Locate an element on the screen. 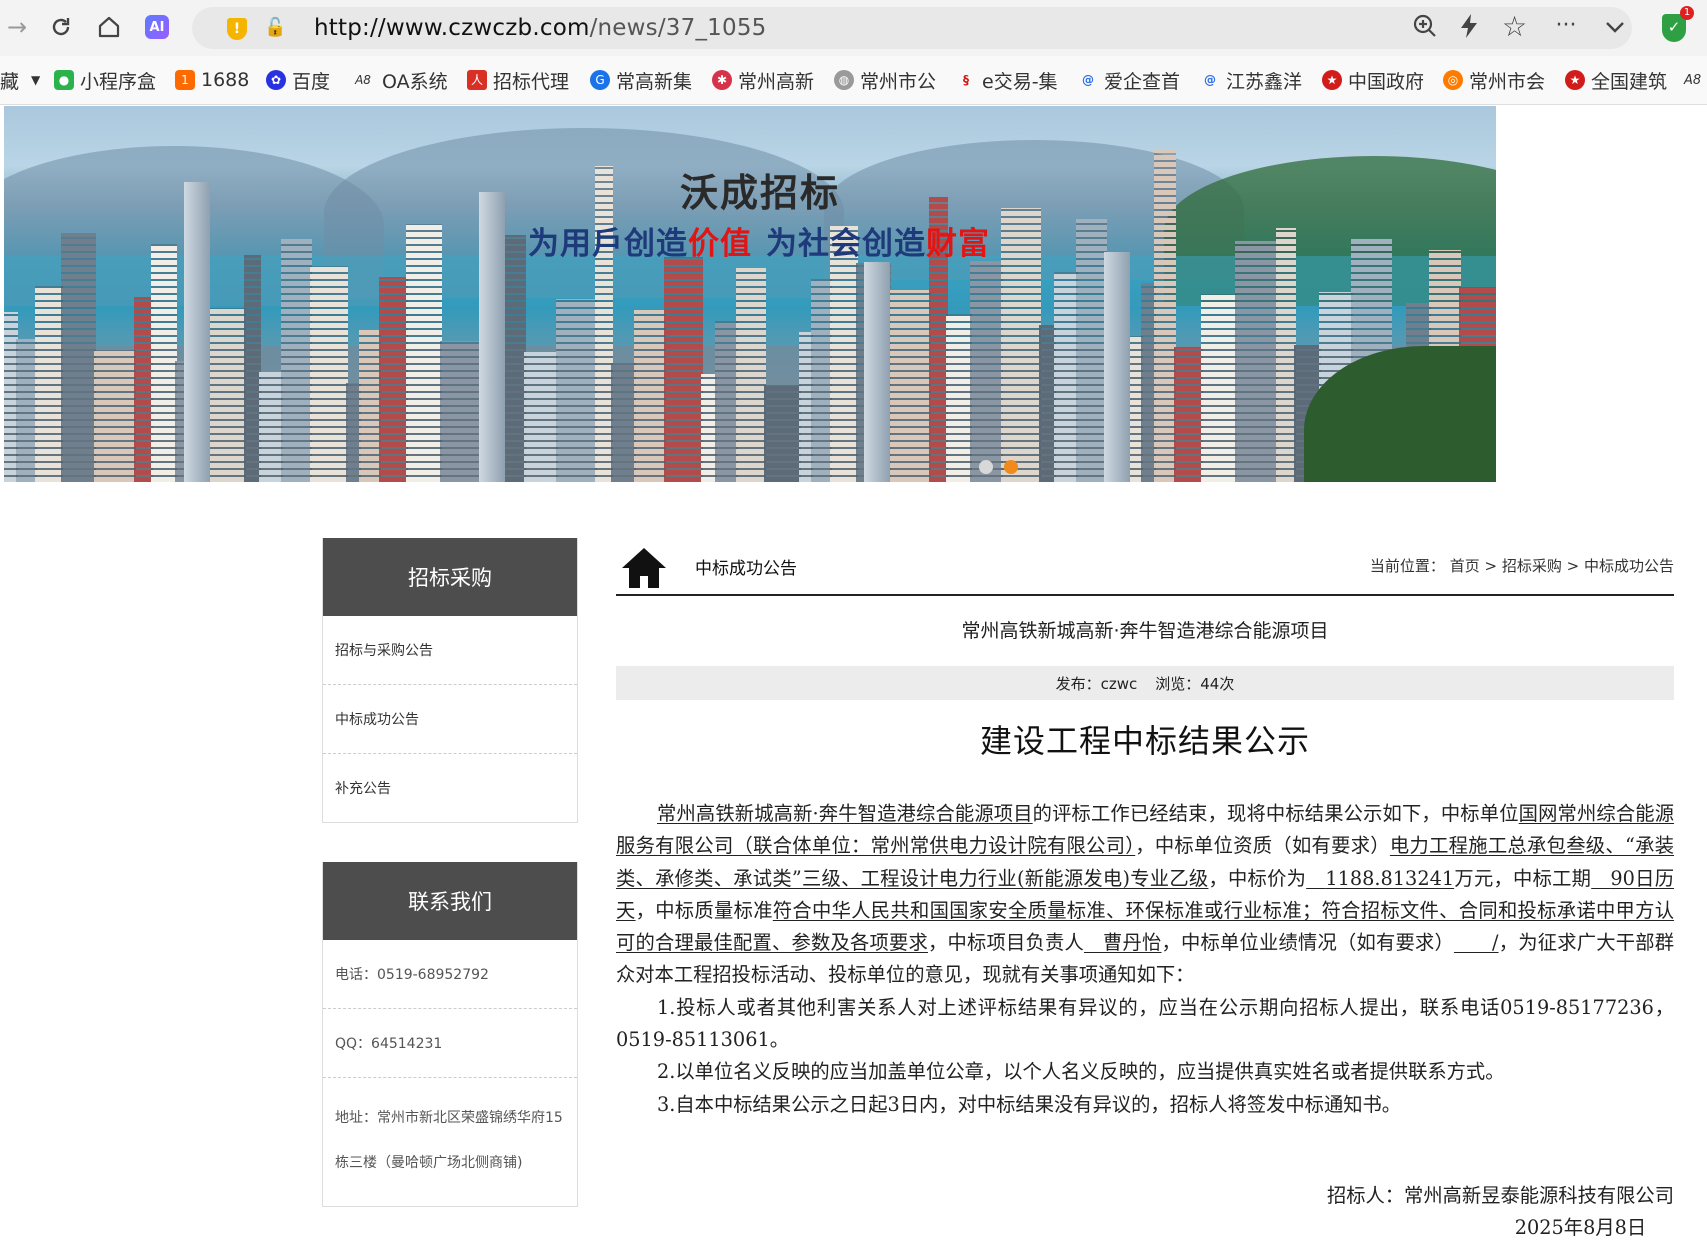  address-bar: ! 🔓 http://www.czwczb.com/news/37_1055 ☆ is located at coordinates (912, 28).